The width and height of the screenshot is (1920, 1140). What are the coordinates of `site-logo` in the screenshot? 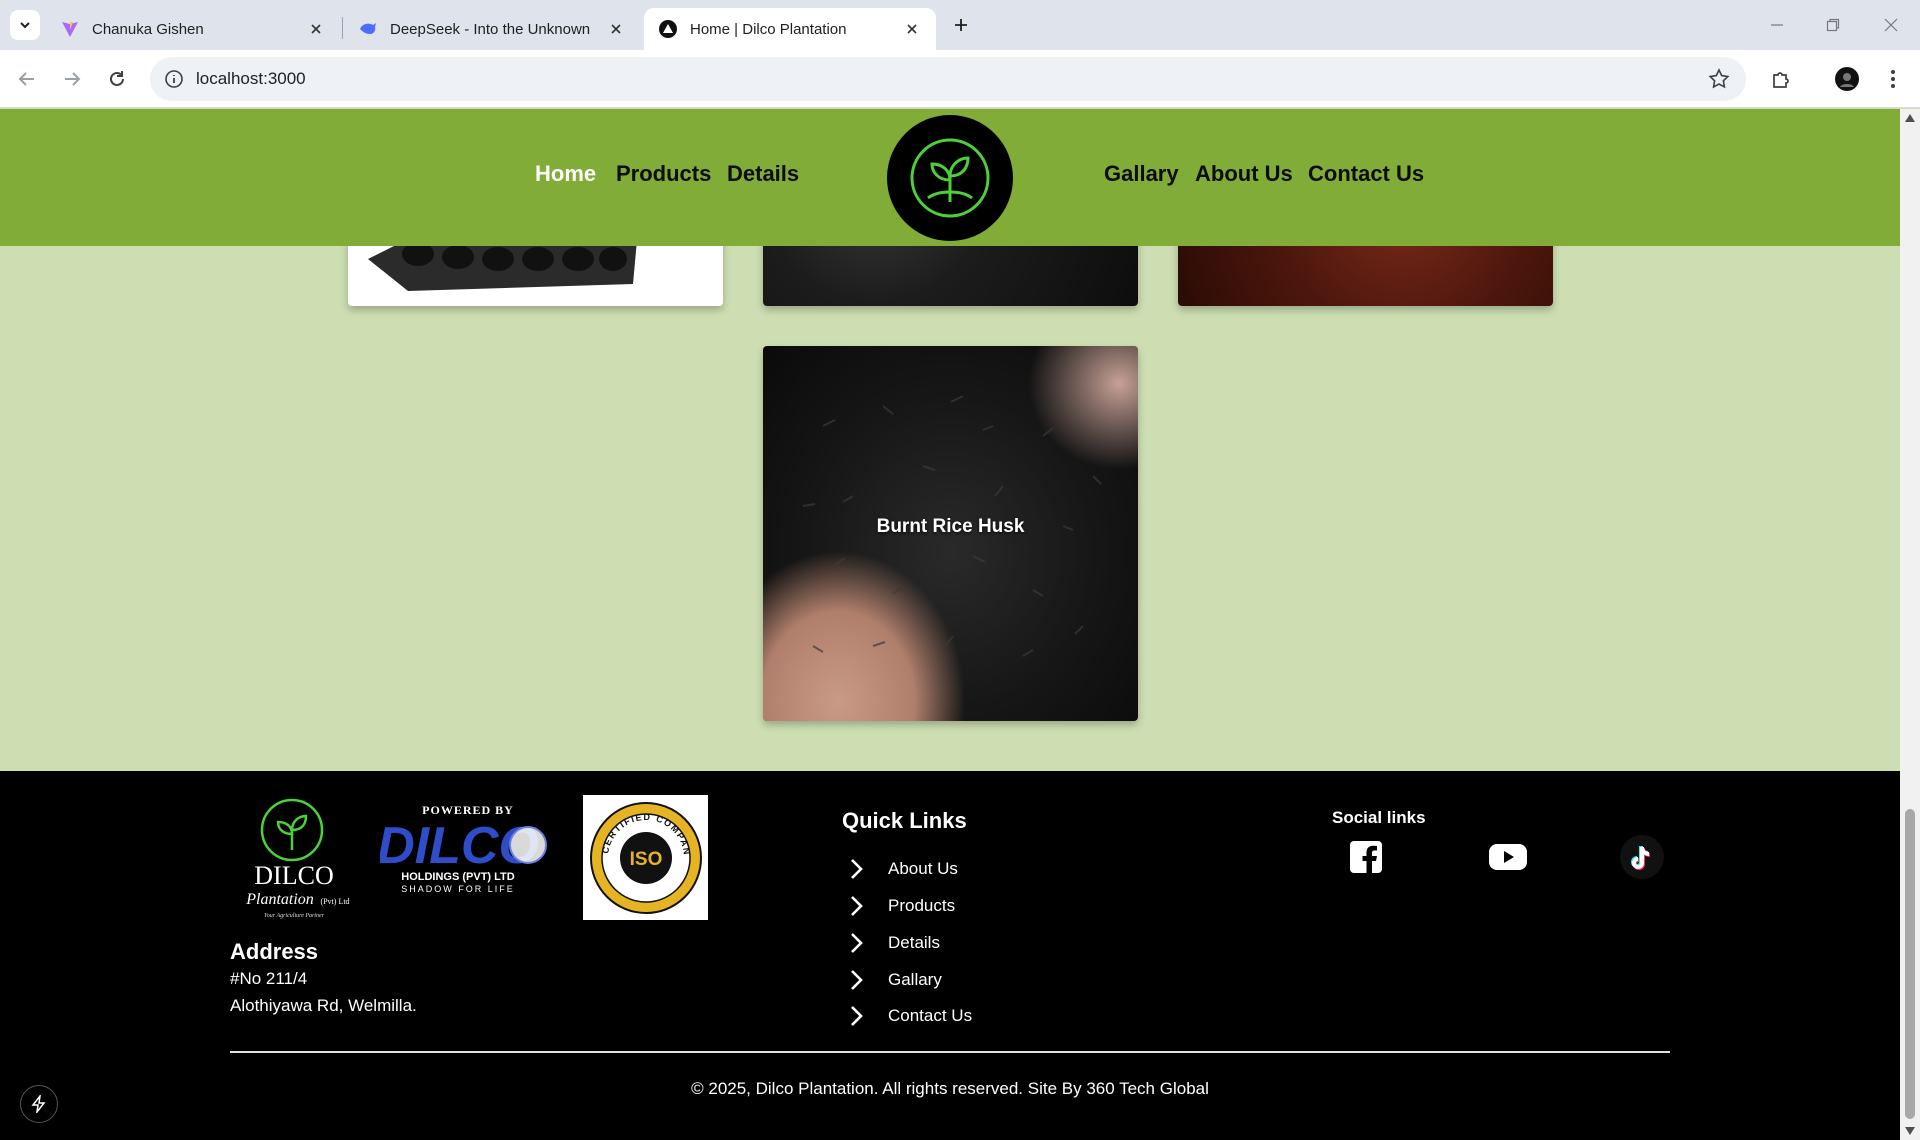 It's located at (950, 178).